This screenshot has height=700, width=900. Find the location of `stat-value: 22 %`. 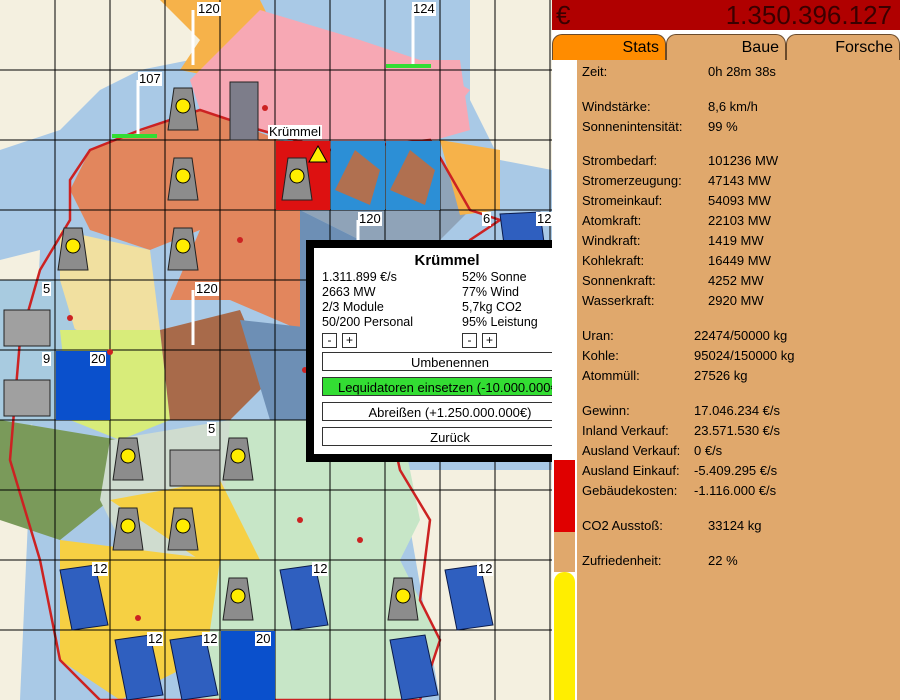

stat-value: 22 % is located at coordinates (723, 560).